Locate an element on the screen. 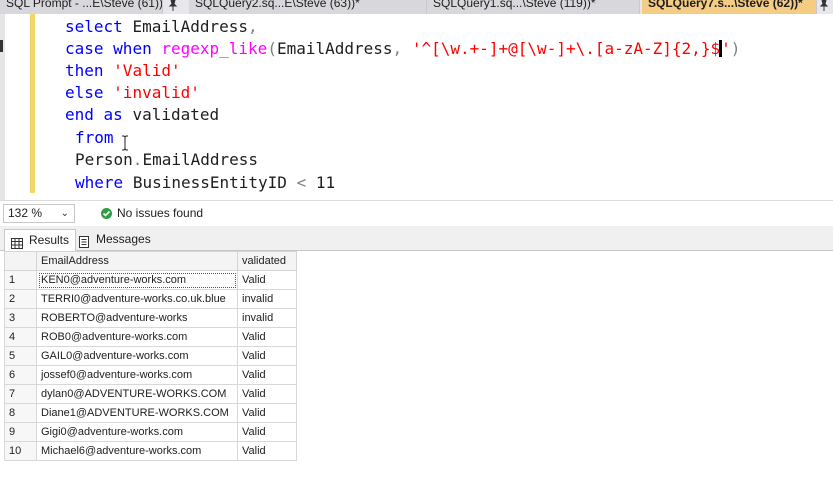 The image size is (833, 477). operator: < is located at coordinates (301, 182).